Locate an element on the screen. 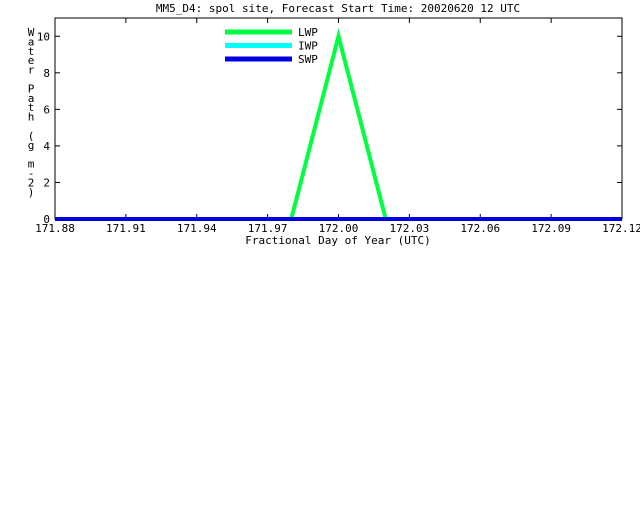 The height and width of the screenshot is (512, 640). y-axis-label-char: r is located at coordinates (31, 70).